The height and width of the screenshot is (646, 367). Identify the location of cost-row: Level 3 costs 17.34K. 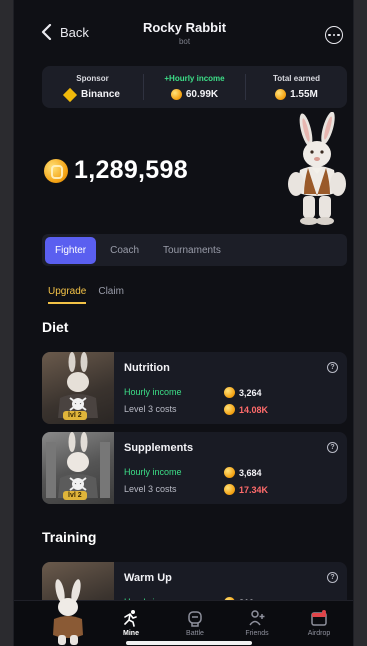
(231, 489).